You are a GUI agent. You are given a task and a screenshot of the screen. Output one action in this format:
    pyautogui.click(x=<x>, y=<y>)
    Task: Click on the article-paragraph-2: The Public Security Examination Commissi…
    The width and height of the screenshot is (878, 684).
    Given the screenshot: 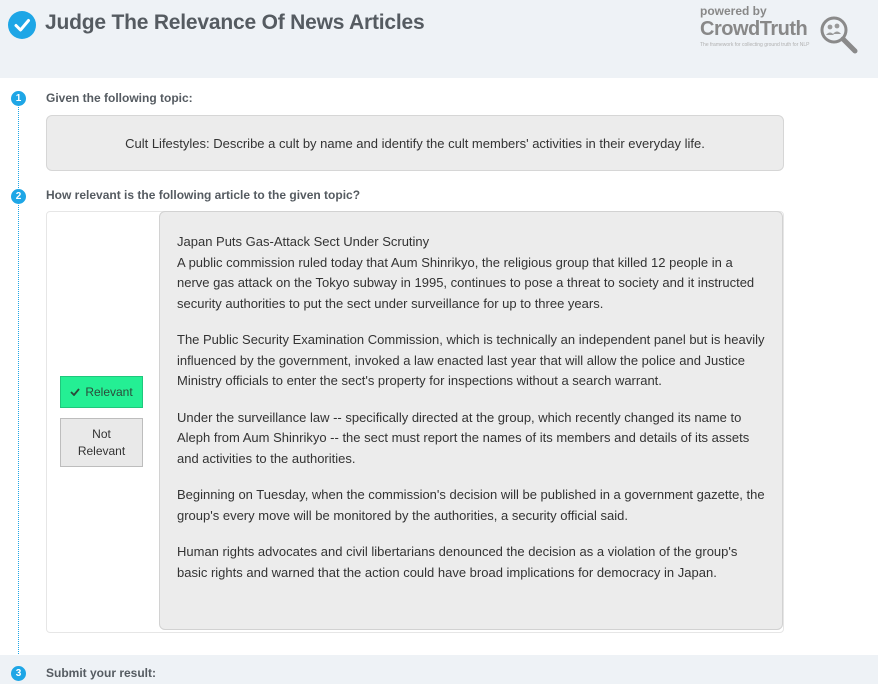 What is the action you would take?
    pyautogui.click(x=471, y=360)
    